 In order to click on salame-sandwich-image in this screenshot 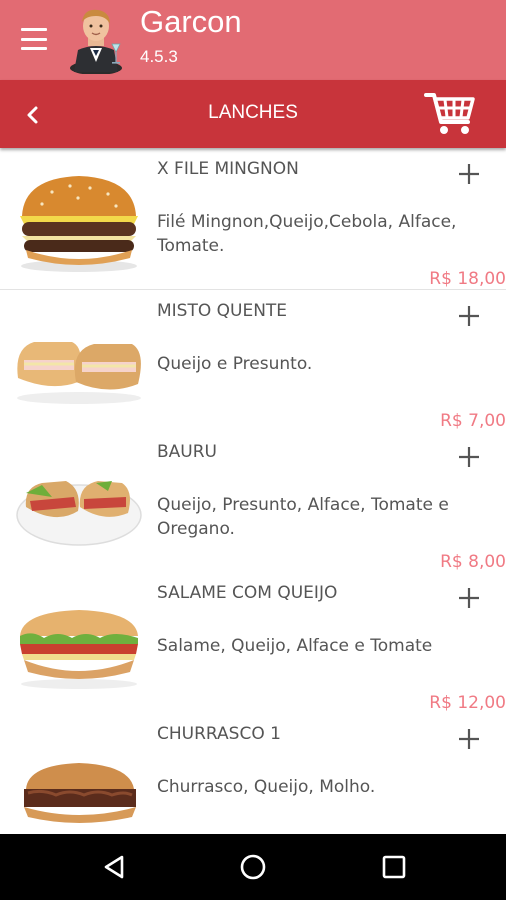, I will do `click(79, 649)`.